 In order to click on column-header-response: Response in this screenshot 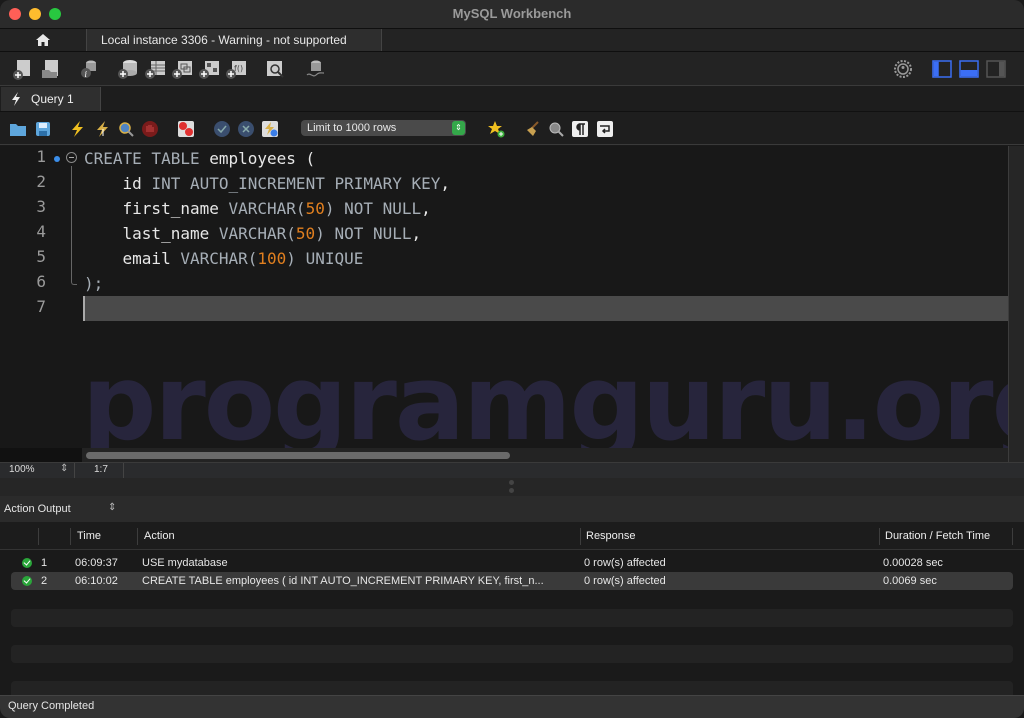, I will do `click(611, 536)`.